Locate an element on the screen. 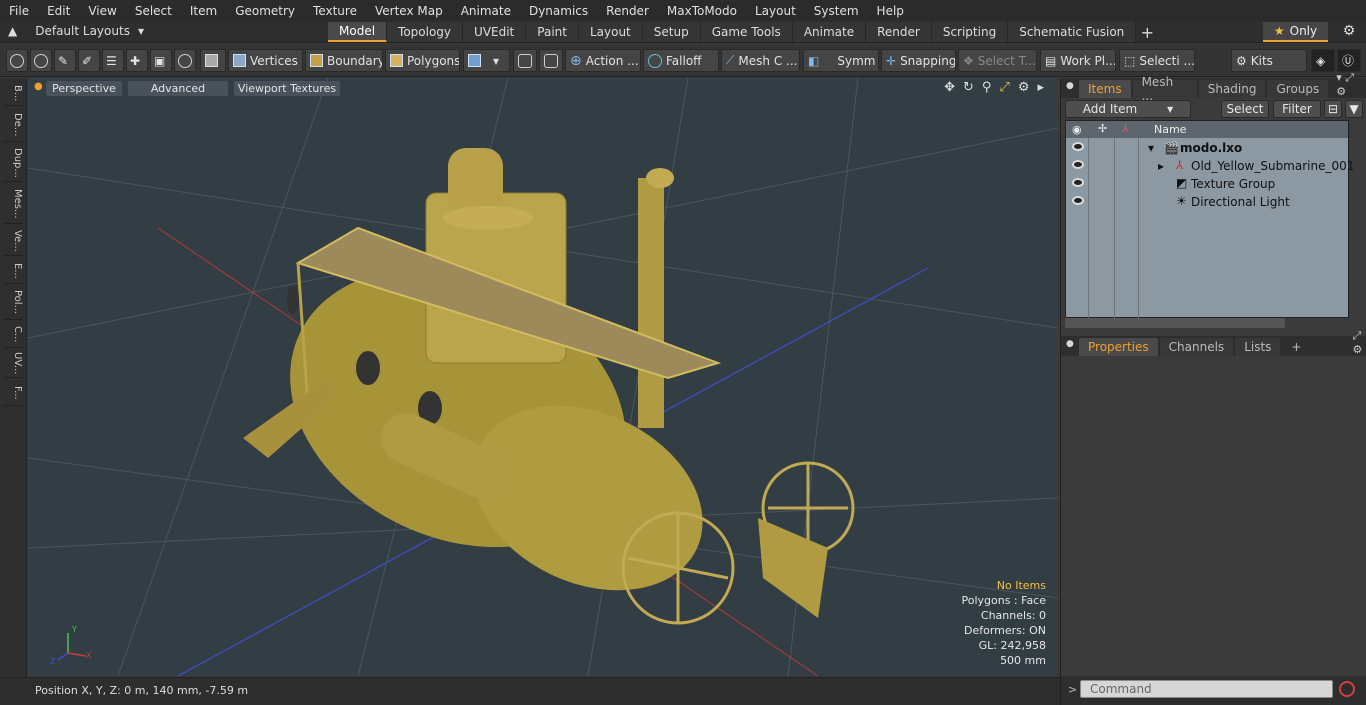 The height and width of the screenshot is (705, 1366). menu-edit: Edit is located at coordinates (58, 11).